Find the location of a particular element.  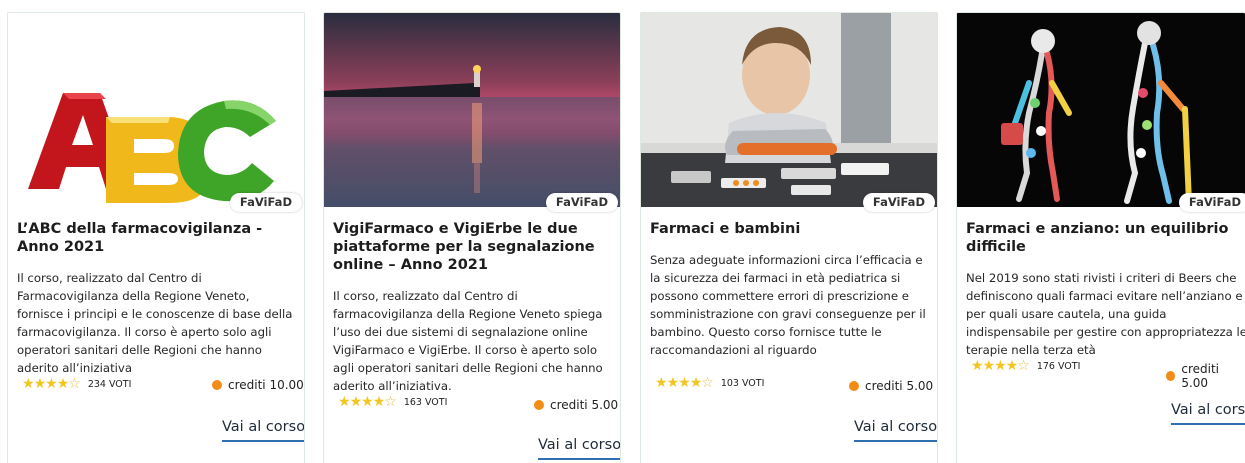

vote-count: 163 VOTI is located at coordinates (425, 402).